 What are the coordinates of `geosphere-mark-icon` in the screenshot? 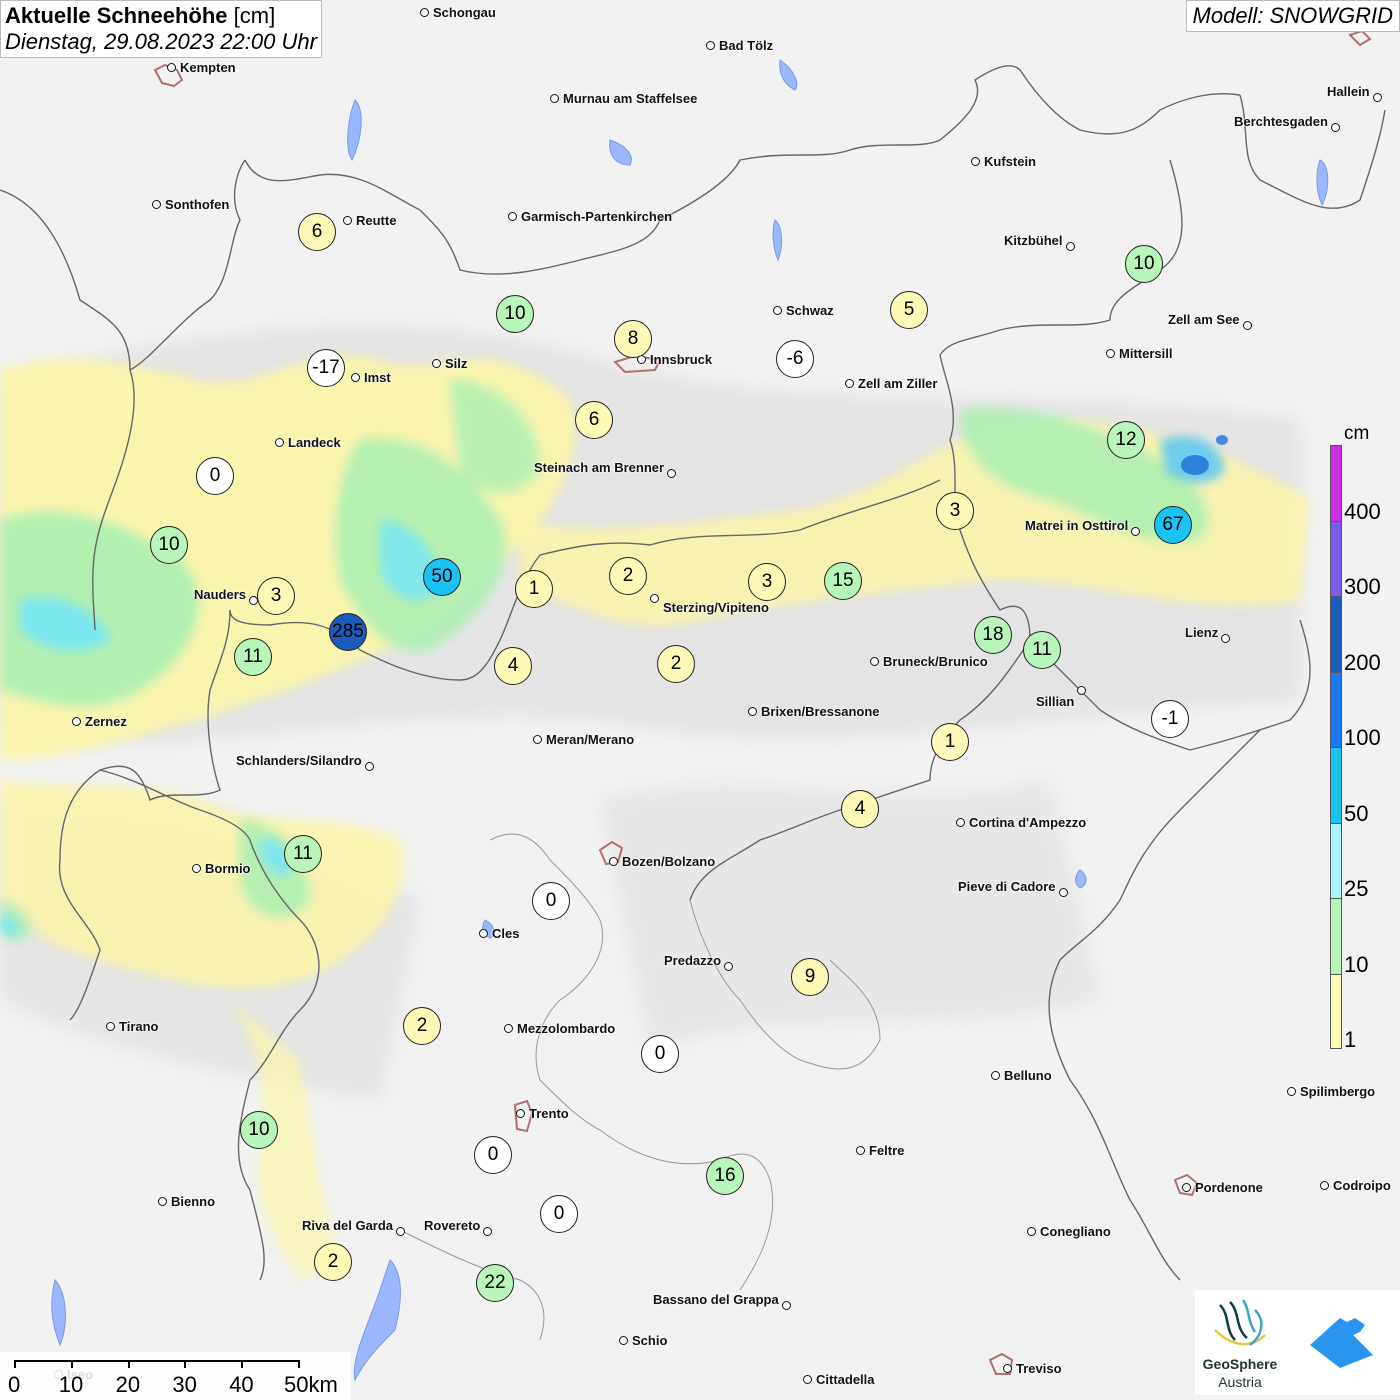 It's located at (1240, 1322).